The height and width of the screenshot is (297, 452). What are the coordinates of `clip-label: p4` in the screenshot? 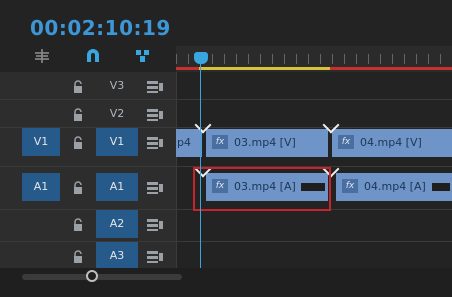 It's located at (184, 142).